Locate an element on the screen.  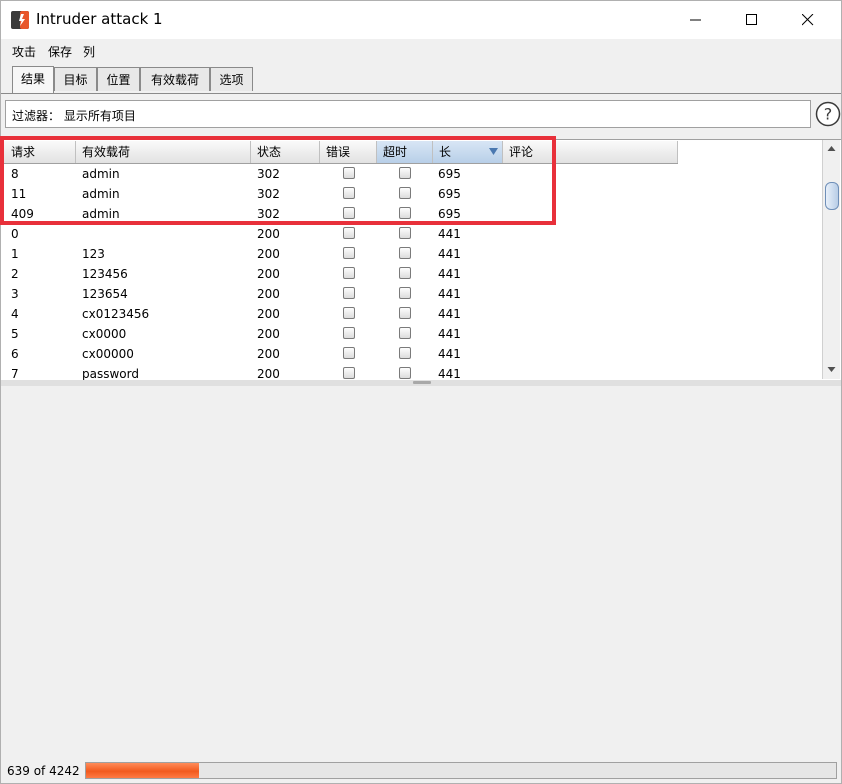
table-row: 8 admin 302 695 is located at coordinates (412, 174).